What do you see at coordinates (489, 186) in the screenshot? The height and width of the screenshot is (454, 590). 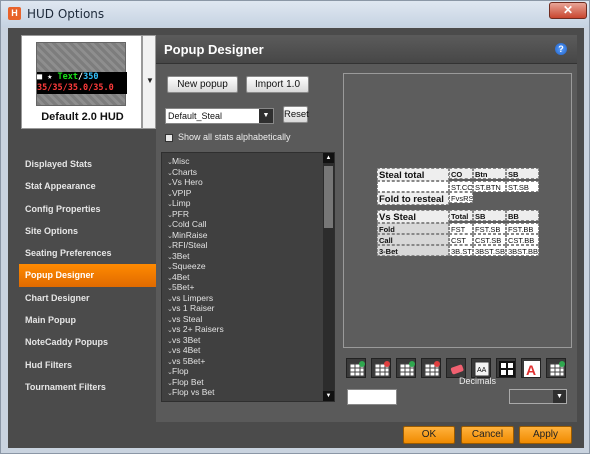 I see `popup-grid-cell: ST.BTN` at bounding box center [489, 186].